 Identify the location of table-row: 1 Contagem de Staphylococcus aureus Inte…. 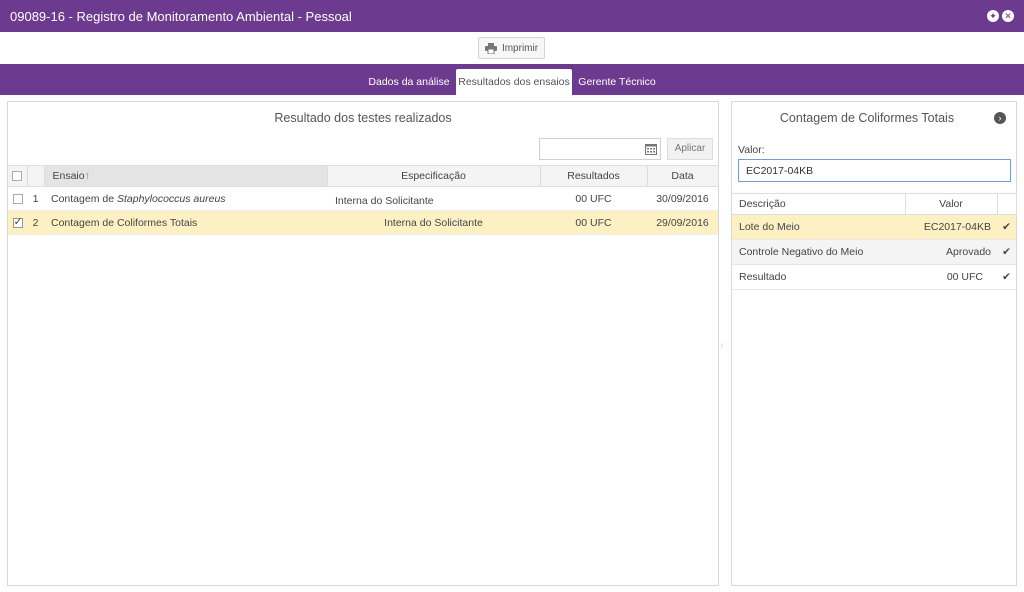
(363, 198).